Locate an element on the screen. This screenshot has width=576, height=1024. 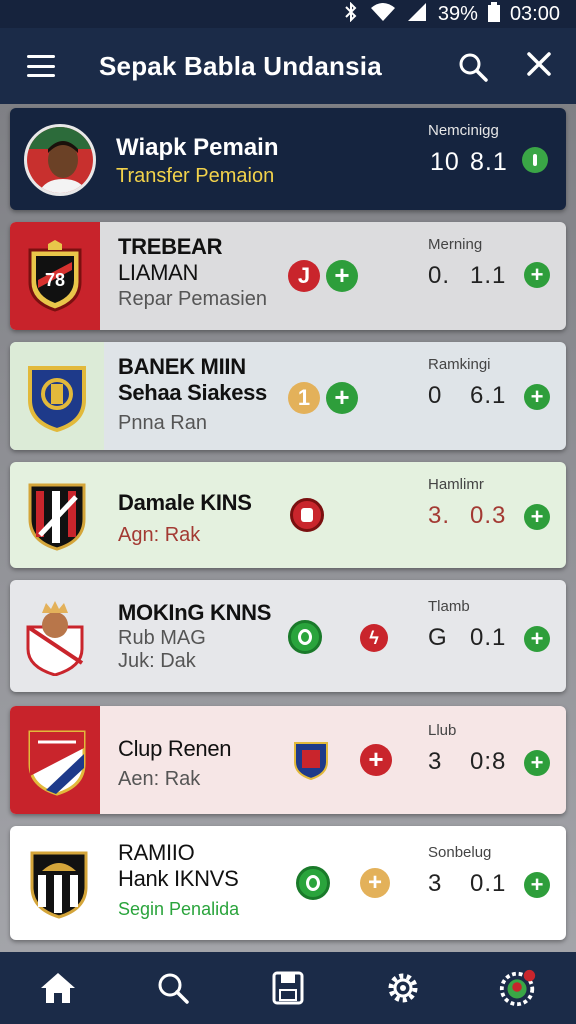
stat-value-2: 6.1 is located at coordinates (488, 395).